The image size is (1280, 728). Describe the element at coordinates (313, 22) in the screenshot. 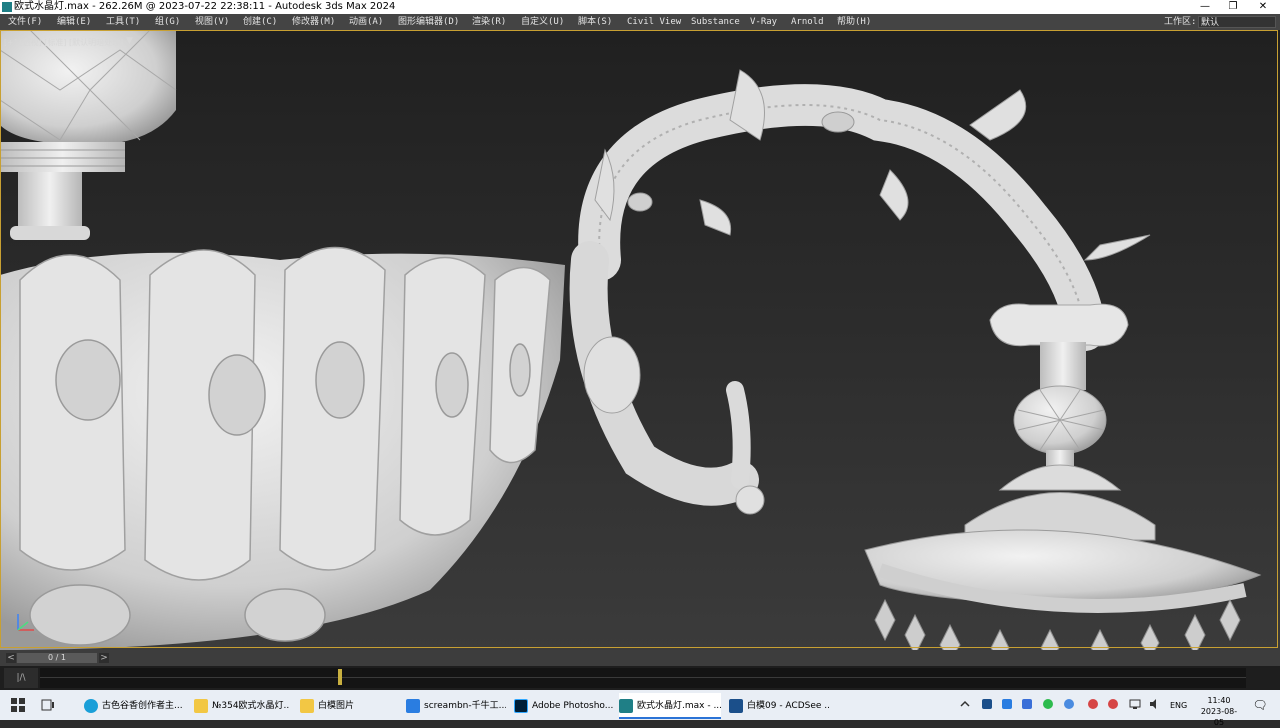

I see `menu-modifiers: 修改器(M)` at that location.